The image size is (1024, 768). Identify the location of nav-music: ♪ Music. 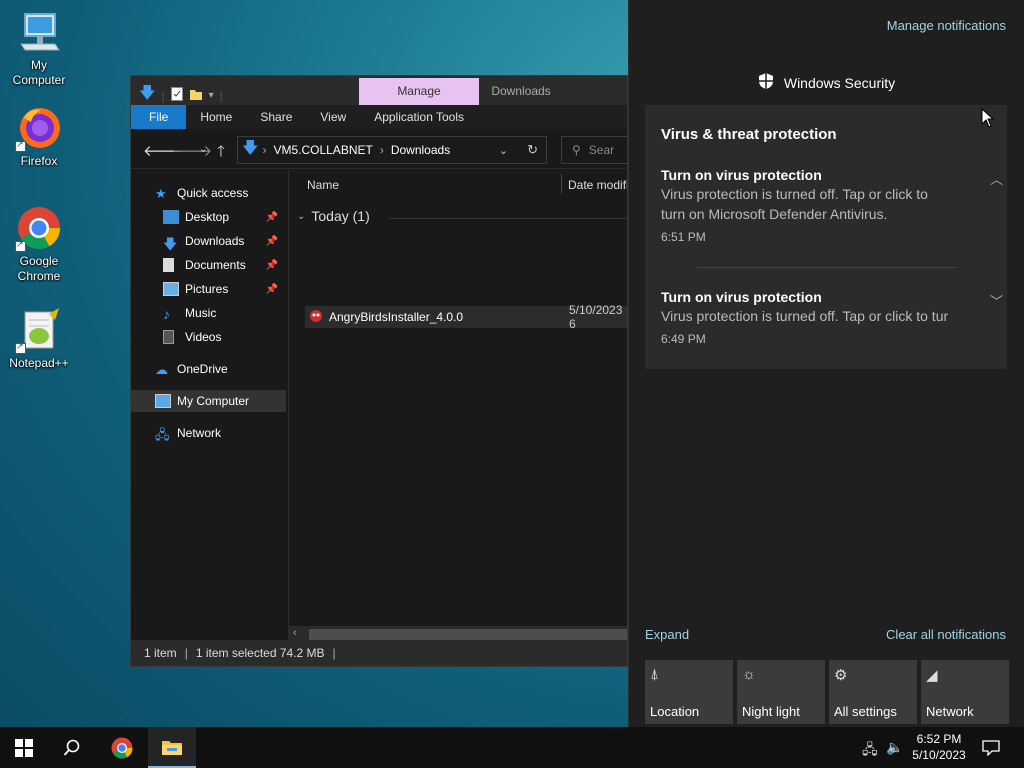
(208, 313).